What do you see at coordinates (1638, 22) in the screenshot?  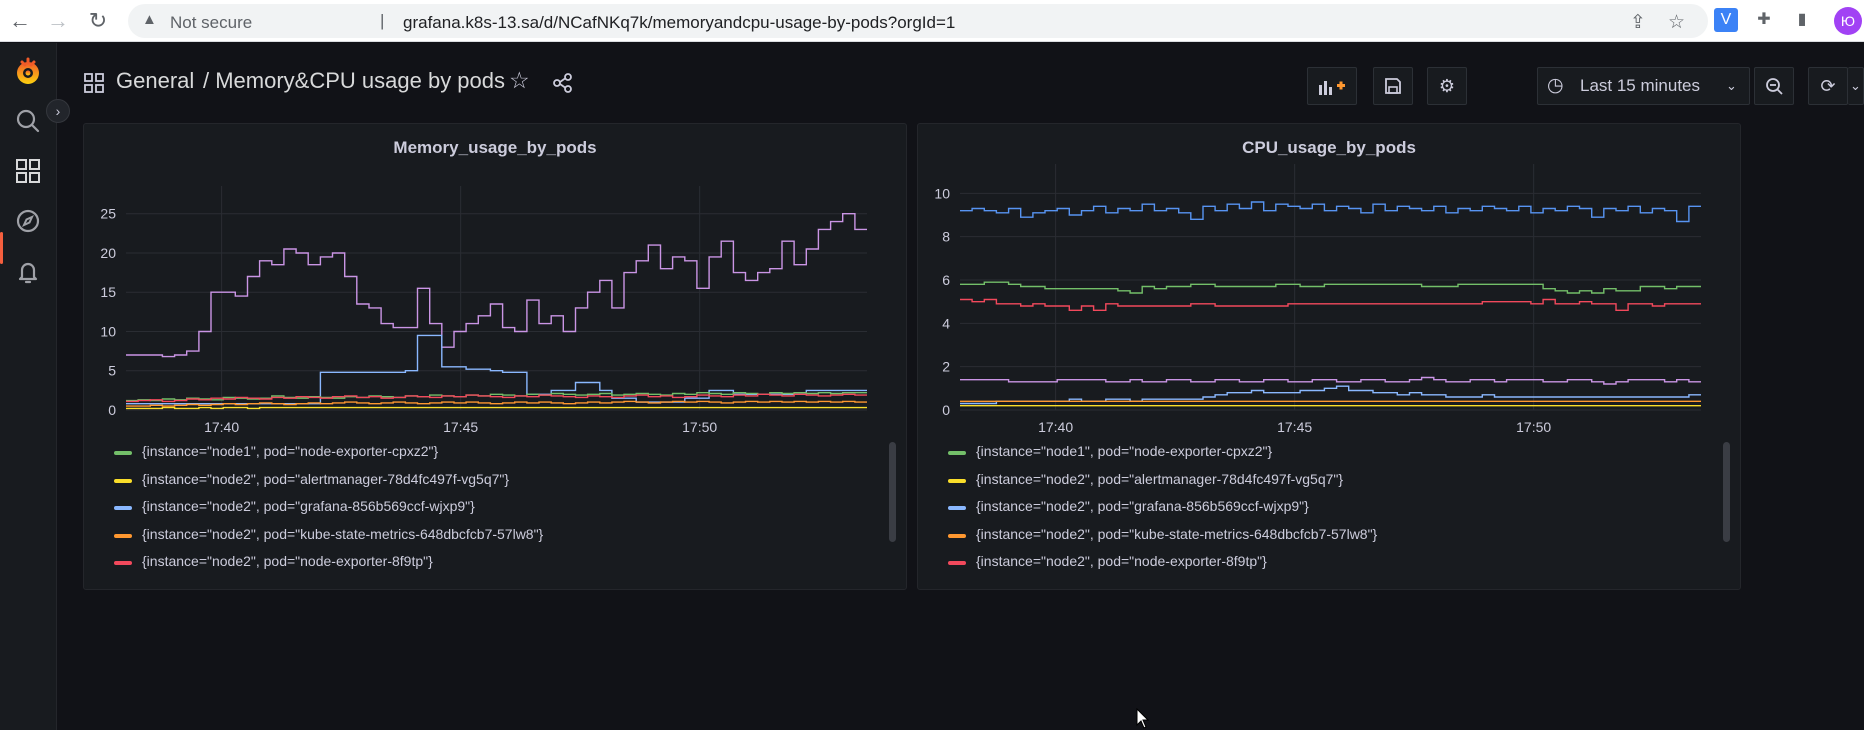 I see `share-page-icon: ⇪` at bounding box center [1638, 22].